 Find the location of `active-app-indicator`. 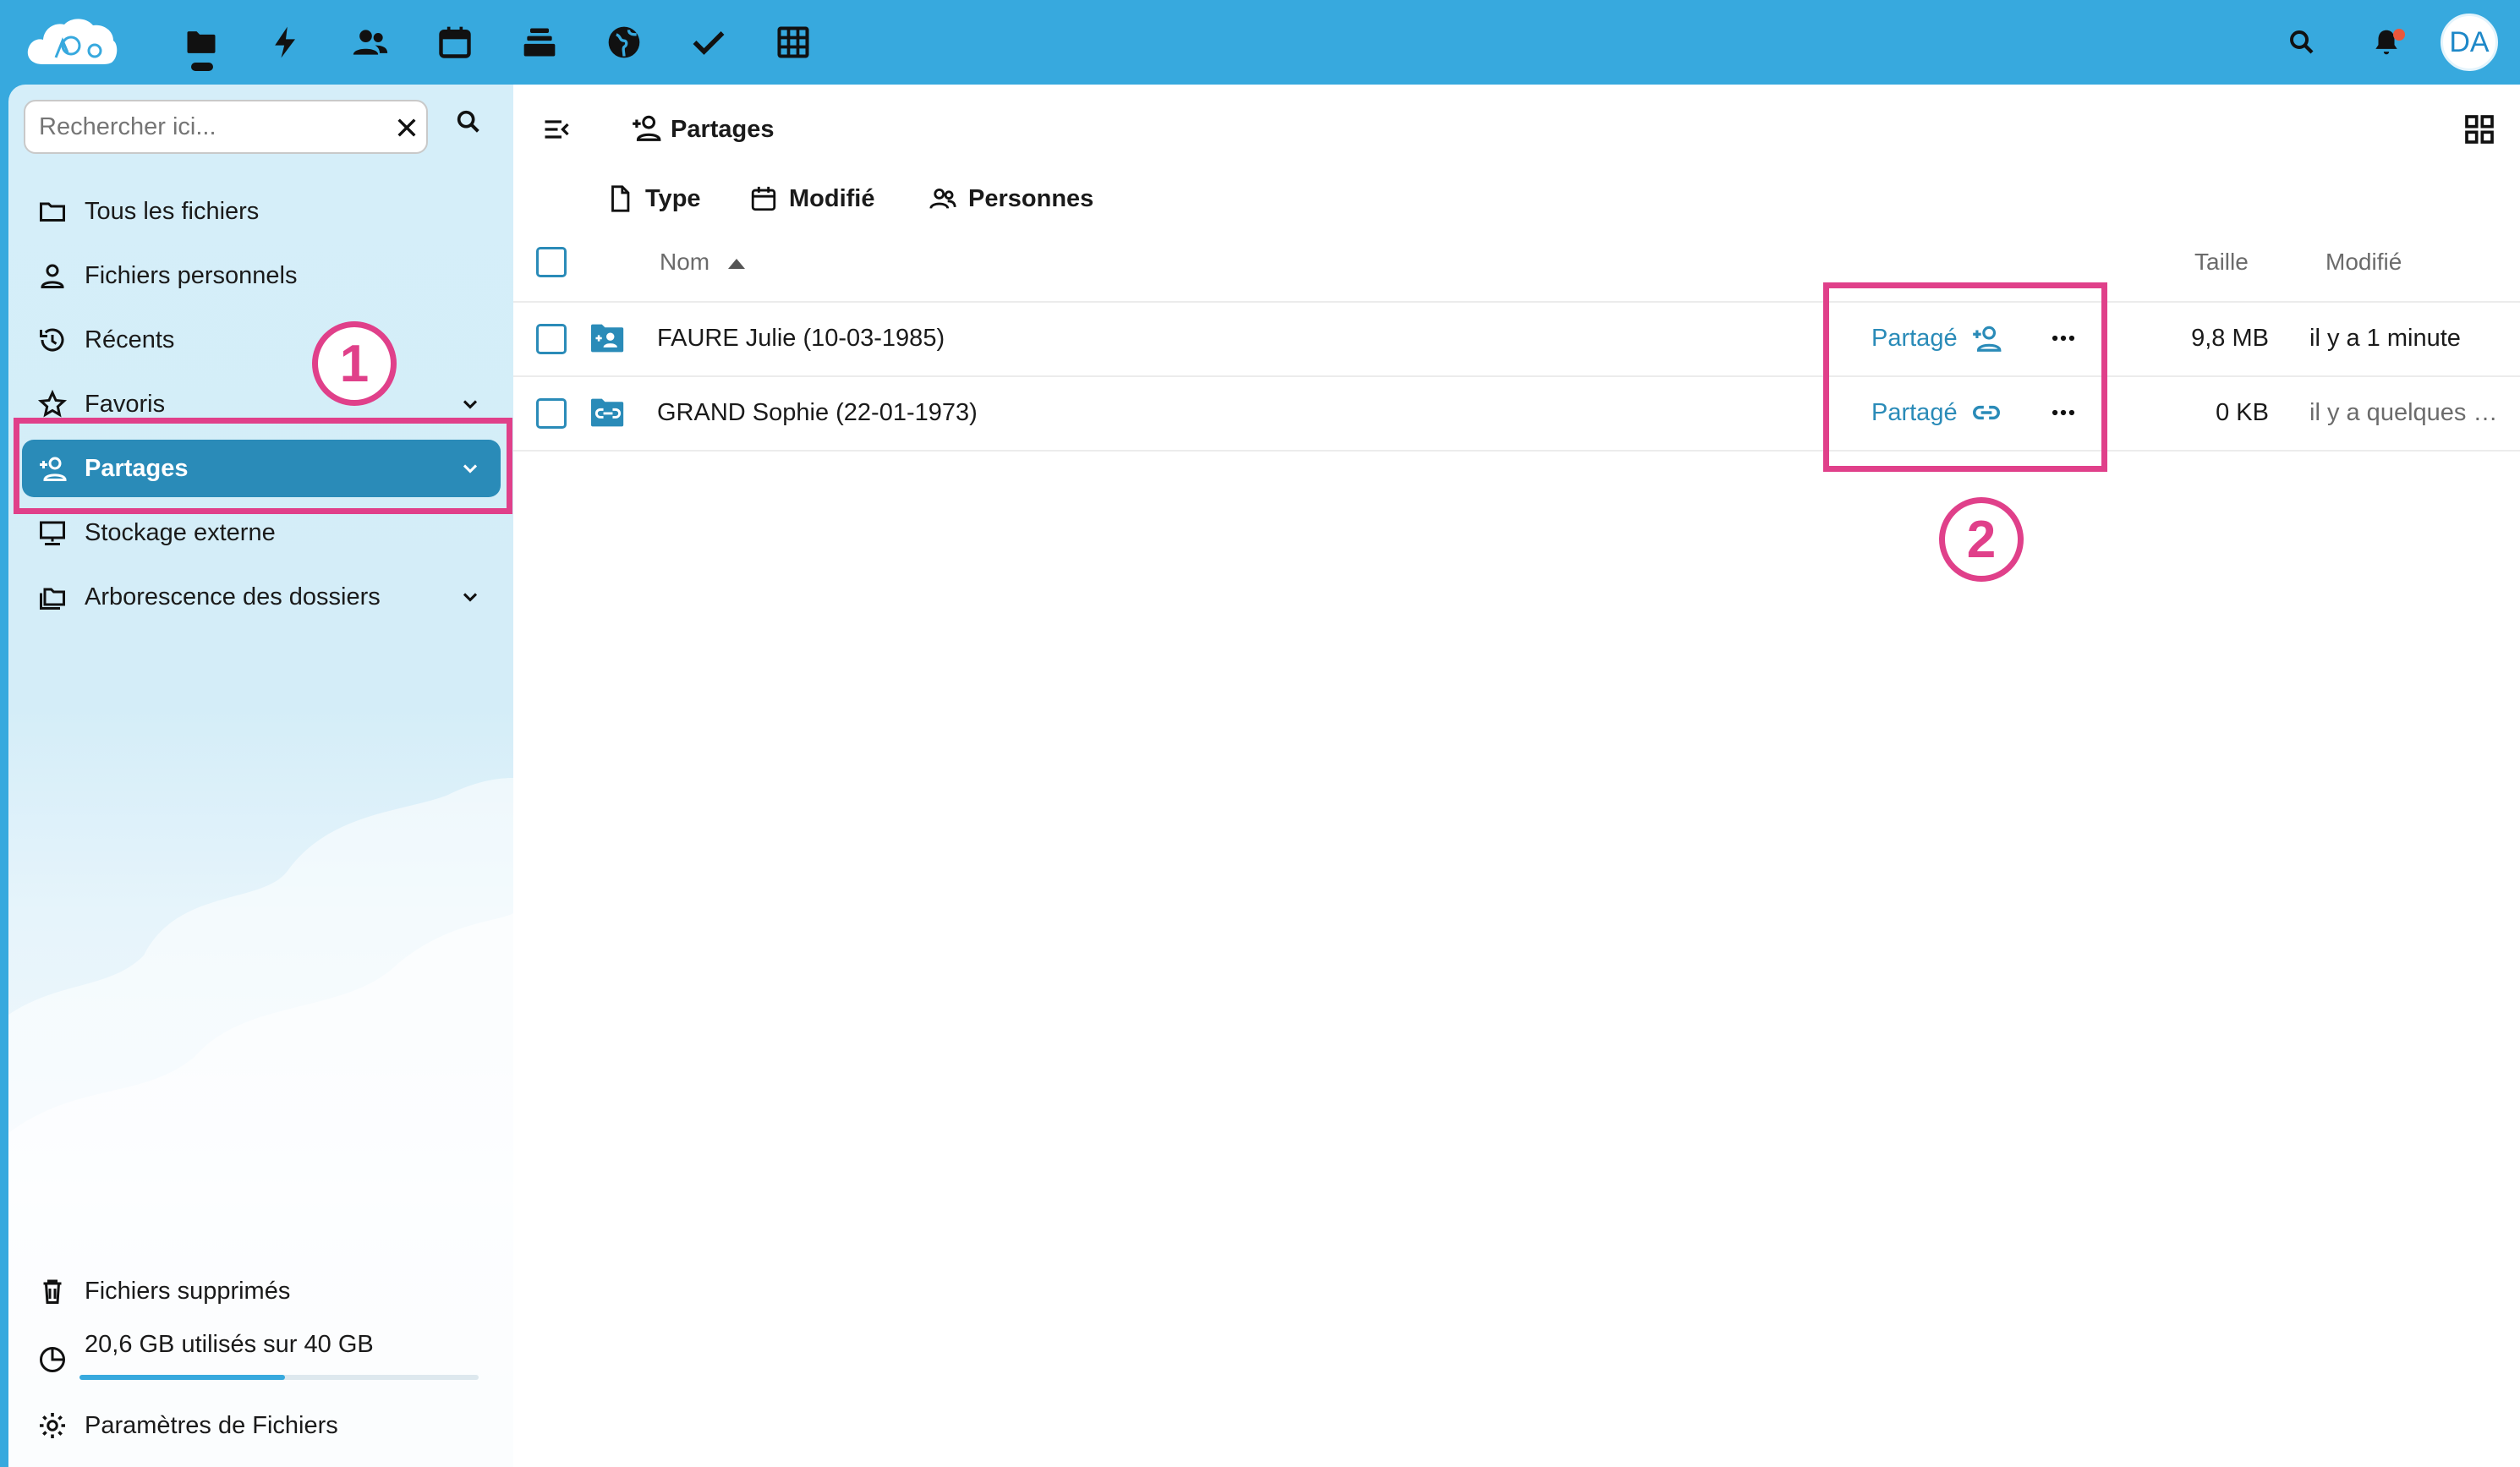

active-app-indicator is located at coordinates (202, 67).